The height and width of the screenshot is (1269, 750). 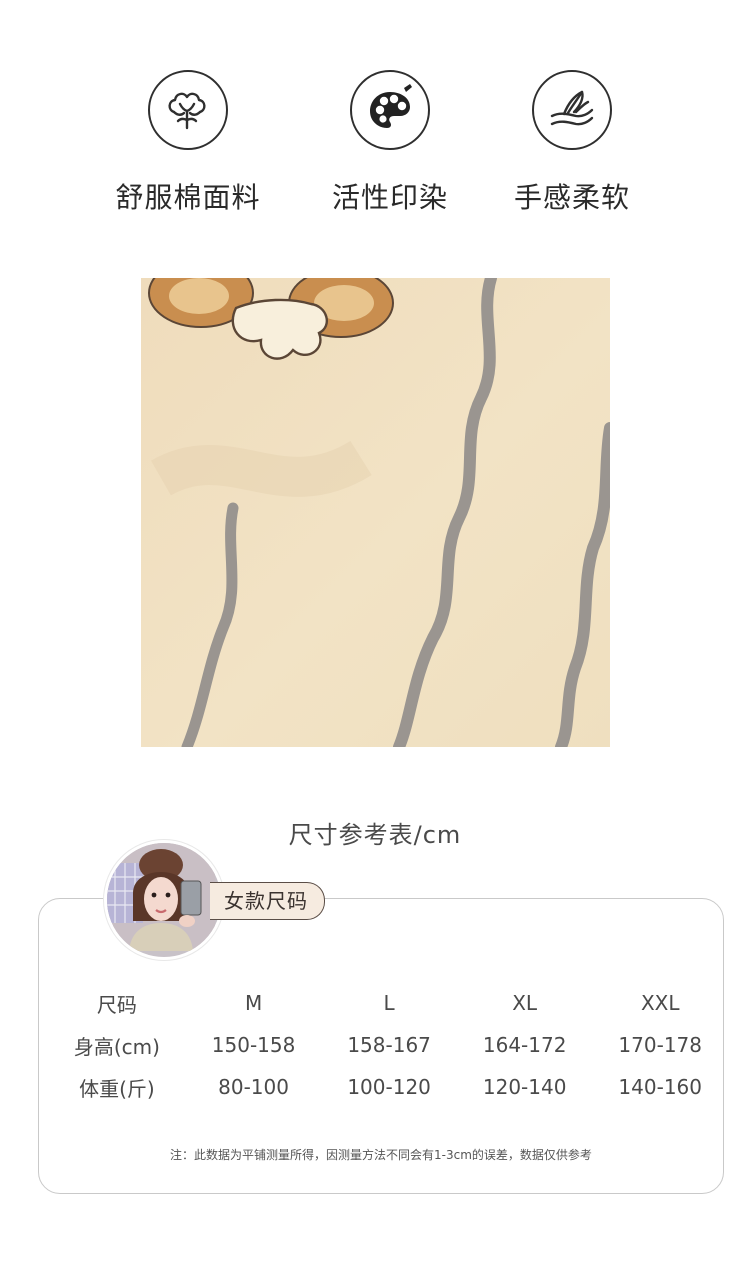 What do you see at coordinates (389, 197) in the screenshot?
I see `feature-label: 活性印染` at bounding box center [389, 197].